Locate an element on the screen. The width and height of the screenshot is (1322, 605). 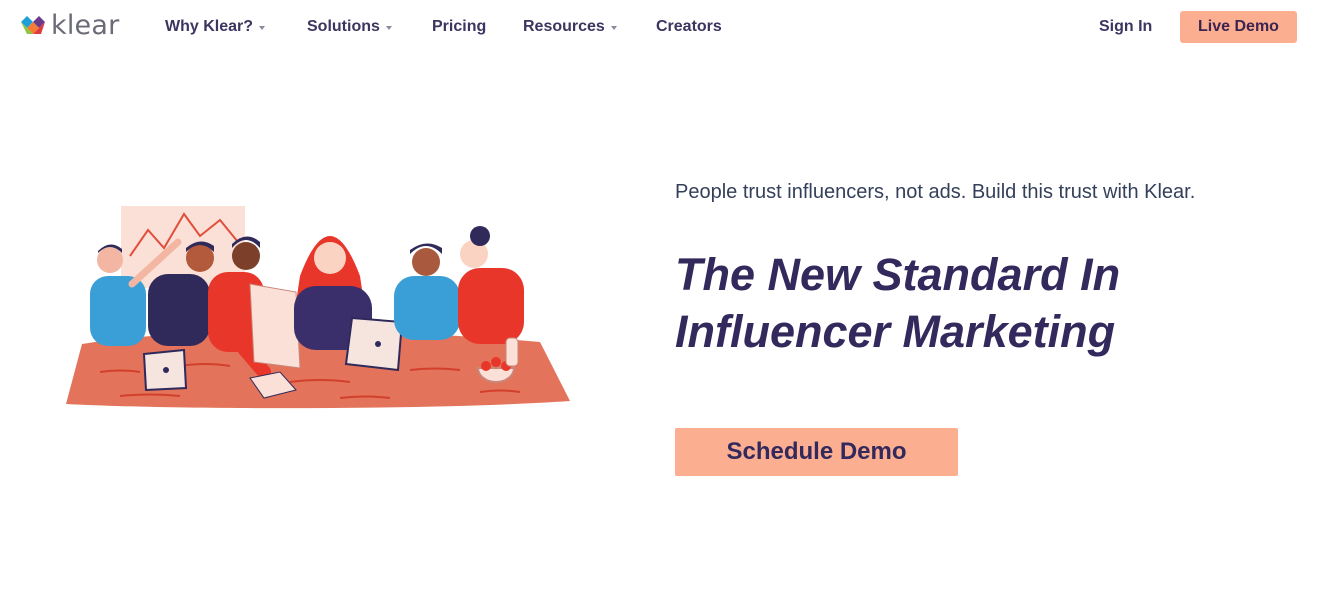
nav-pricing: Pricing is located at coordinates (459, 27).